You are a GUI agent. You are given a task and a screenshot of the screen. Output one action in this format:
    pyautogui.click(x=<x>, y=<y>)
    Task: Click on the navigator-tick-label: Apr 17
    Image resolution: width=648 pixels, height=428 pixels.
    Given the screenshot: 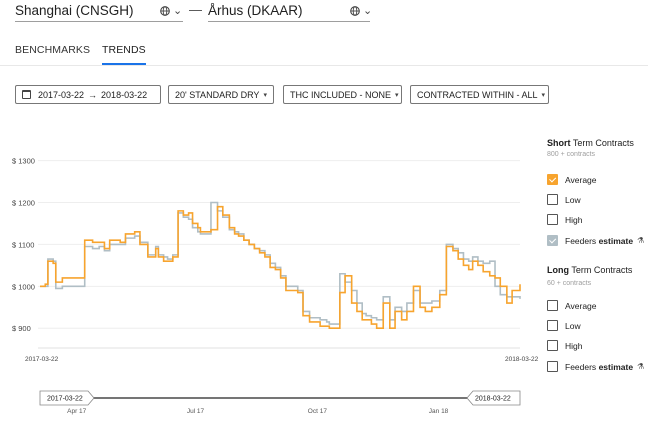 What is the action you would take?
    pyautogui.click(x=77, y=411)
    